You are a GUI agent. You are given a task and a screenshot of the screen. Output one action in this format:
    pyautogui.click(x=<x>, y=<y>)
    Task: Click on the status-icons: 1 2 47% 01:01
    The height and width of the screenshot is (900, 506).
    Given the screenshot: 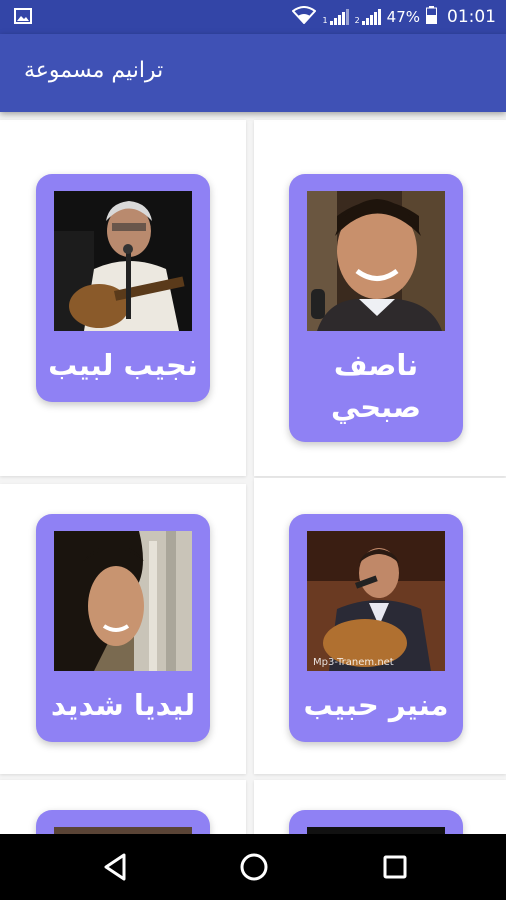 What is the action you would take?
    pyautogui.click(x=393, y=17)
    